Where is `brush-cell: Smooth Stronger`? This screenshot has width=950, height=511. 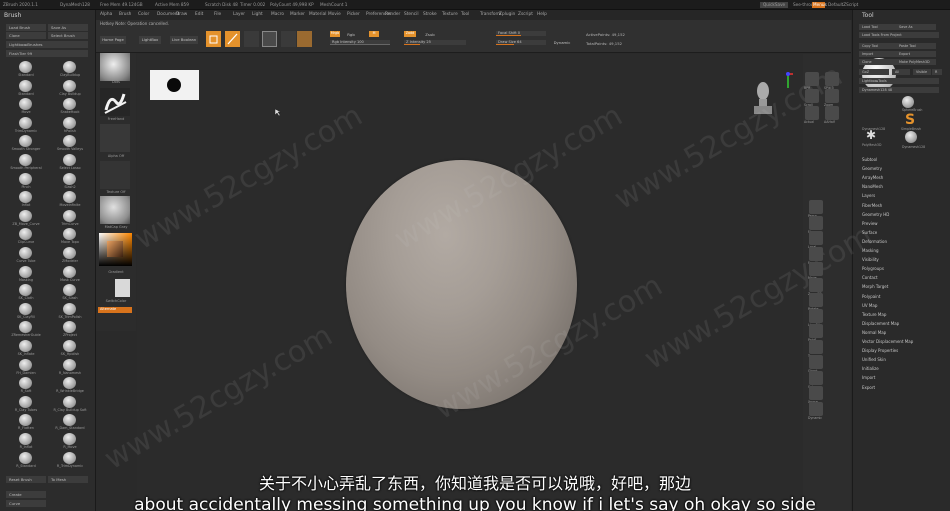
brush-cell: Smooth Stronger is located at coordinates (26, 143).